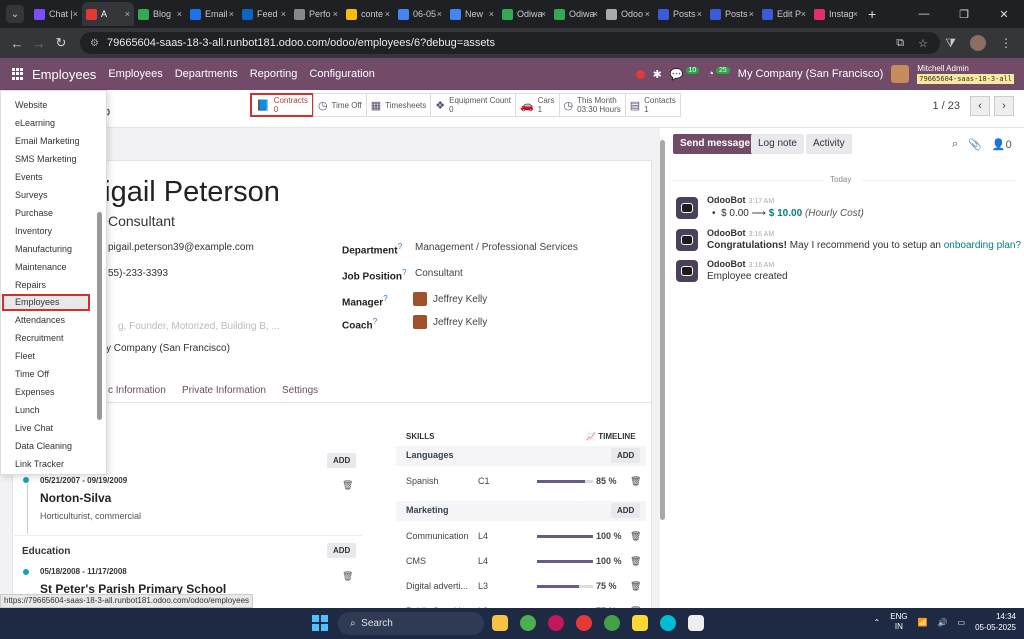 The image size is (1024, 639). I want to click on browser-menu-icon: ⋮, so click(1006, 43).